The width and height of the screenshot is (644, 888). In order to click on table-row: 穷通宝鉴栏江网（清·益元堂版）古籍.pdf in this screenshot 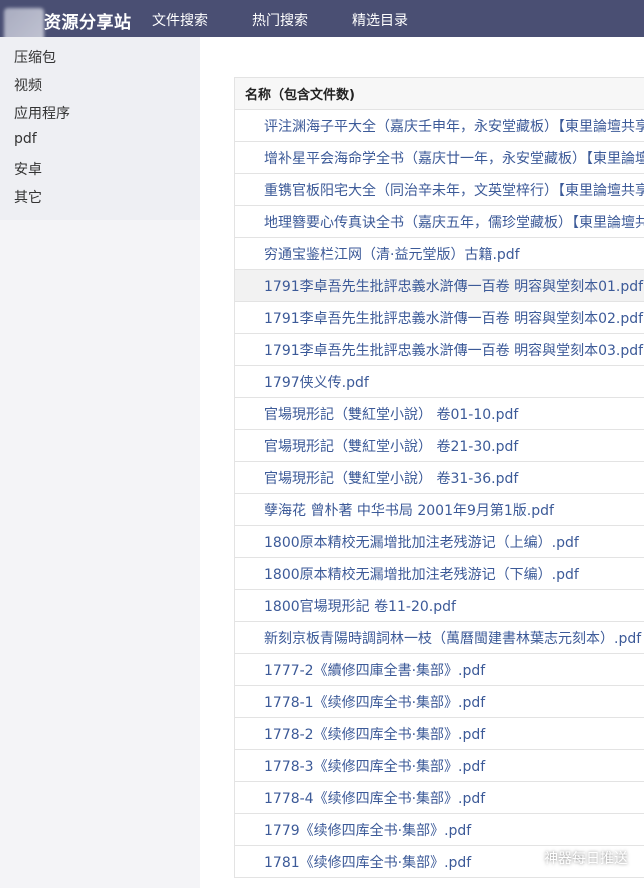, I will do `click(439, 254)`.